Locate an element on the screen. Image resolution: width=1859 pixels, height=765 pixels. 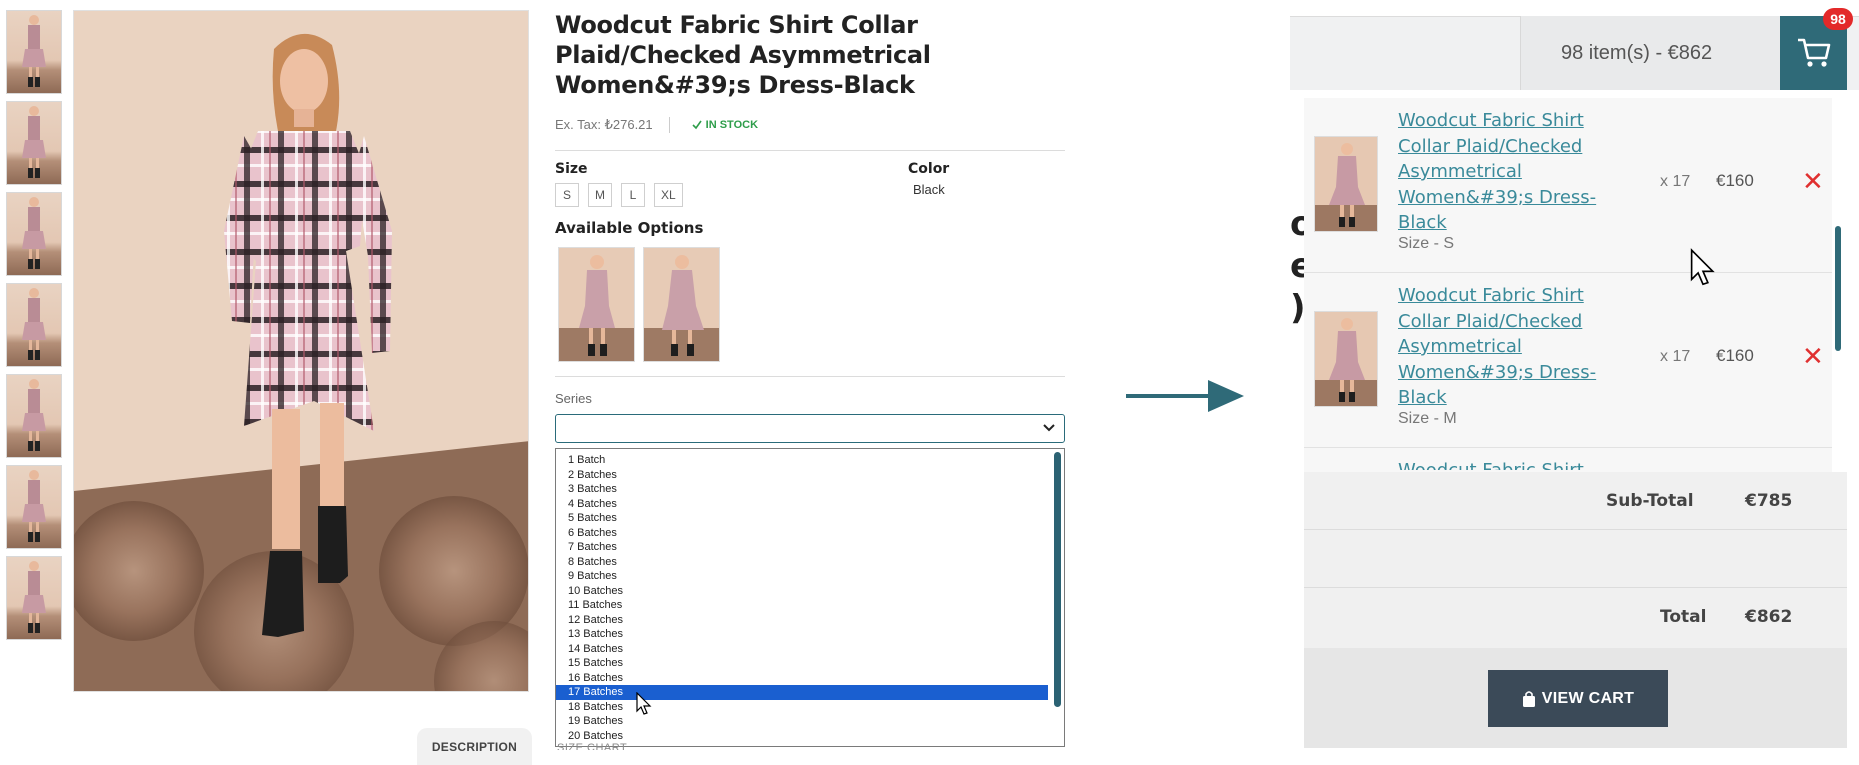
series-option: 13 Batches is located at coordinates (802, 634).